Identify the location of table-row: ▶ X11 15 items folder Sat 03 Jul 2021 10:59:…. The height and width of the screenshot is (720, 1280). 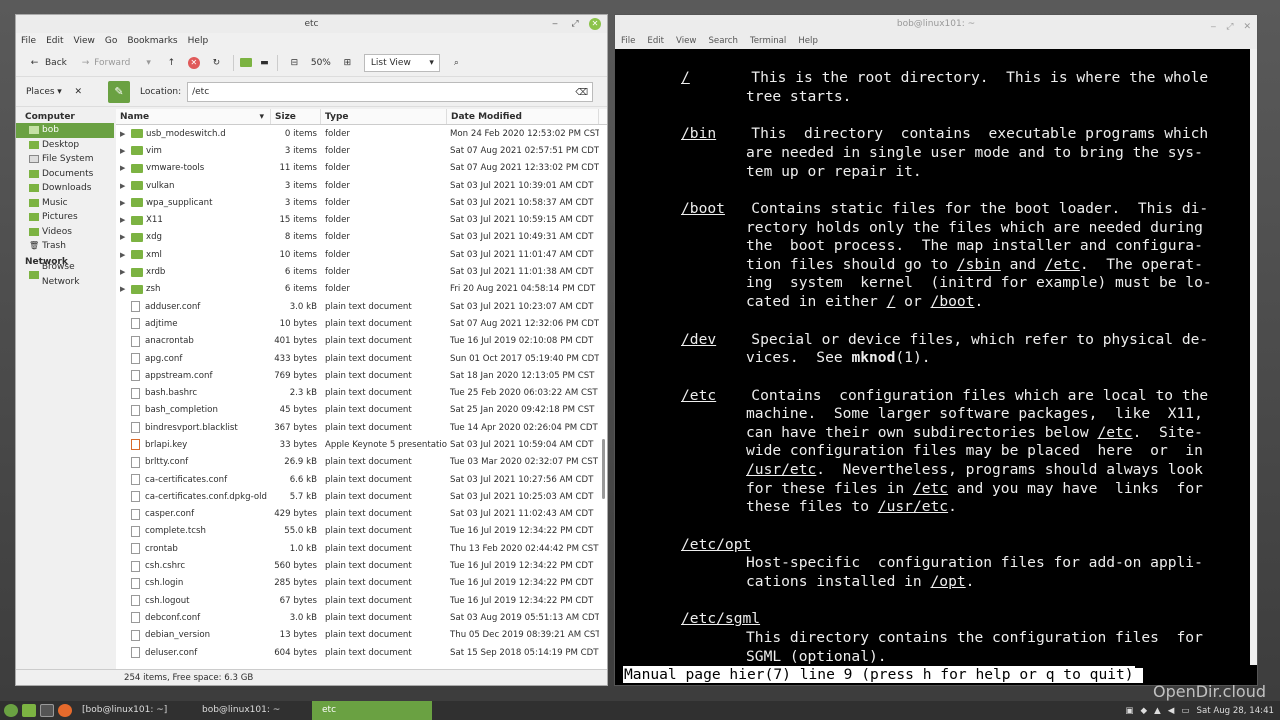
(361, 219).